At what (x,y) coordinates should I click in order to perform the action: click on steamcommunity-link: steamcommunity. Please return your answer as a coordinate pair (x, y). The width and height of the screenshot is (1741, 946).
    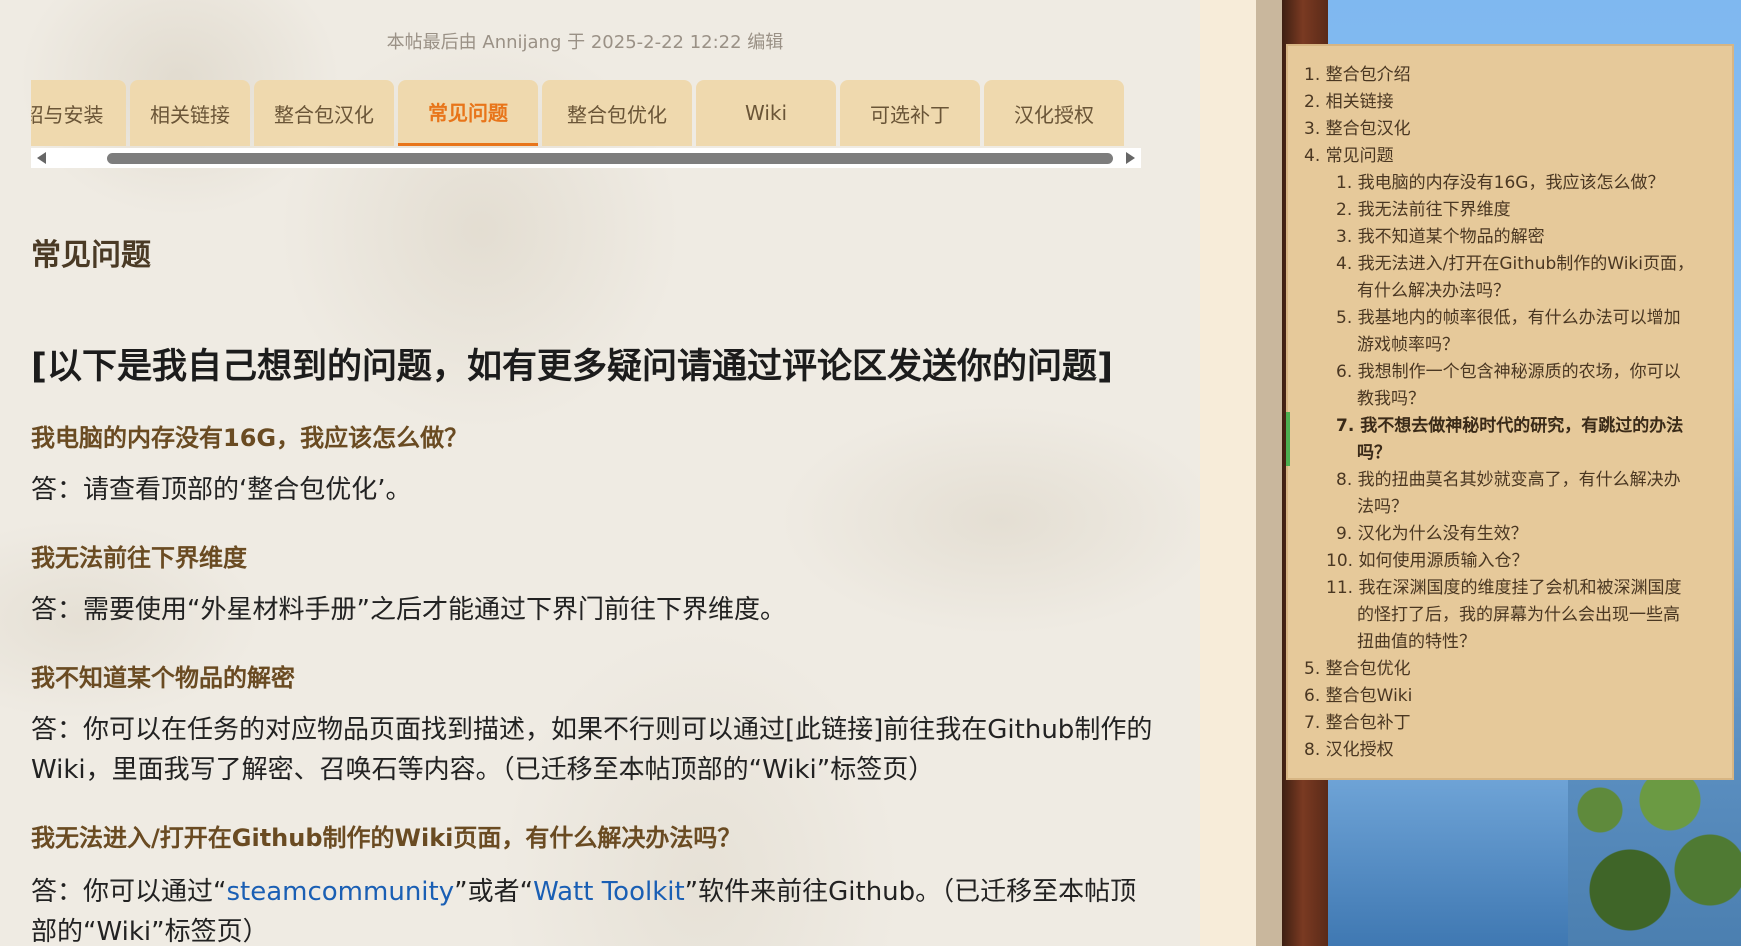
    Looking at the image, I should click on (340, 892).